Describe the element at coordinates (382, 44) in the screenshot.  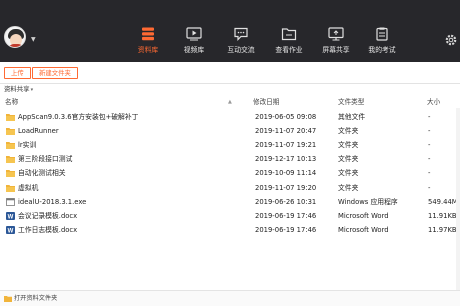
I see `nav-tab-exam: 我的考试` at that location.